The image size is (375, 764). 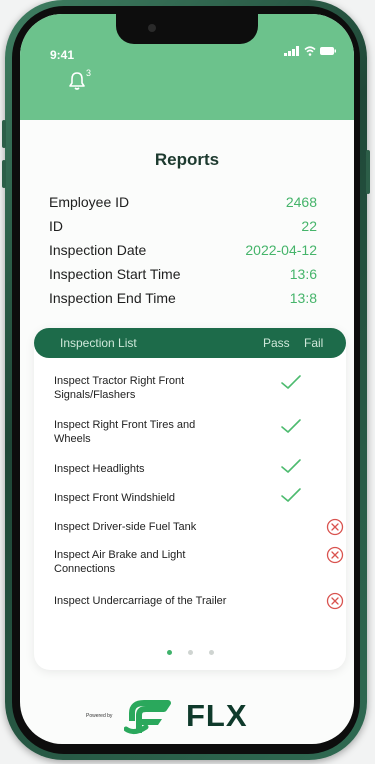 I want to click on info-row-inspection-date: Inspection Date 2022-04-12, so click(x=183, y=250).